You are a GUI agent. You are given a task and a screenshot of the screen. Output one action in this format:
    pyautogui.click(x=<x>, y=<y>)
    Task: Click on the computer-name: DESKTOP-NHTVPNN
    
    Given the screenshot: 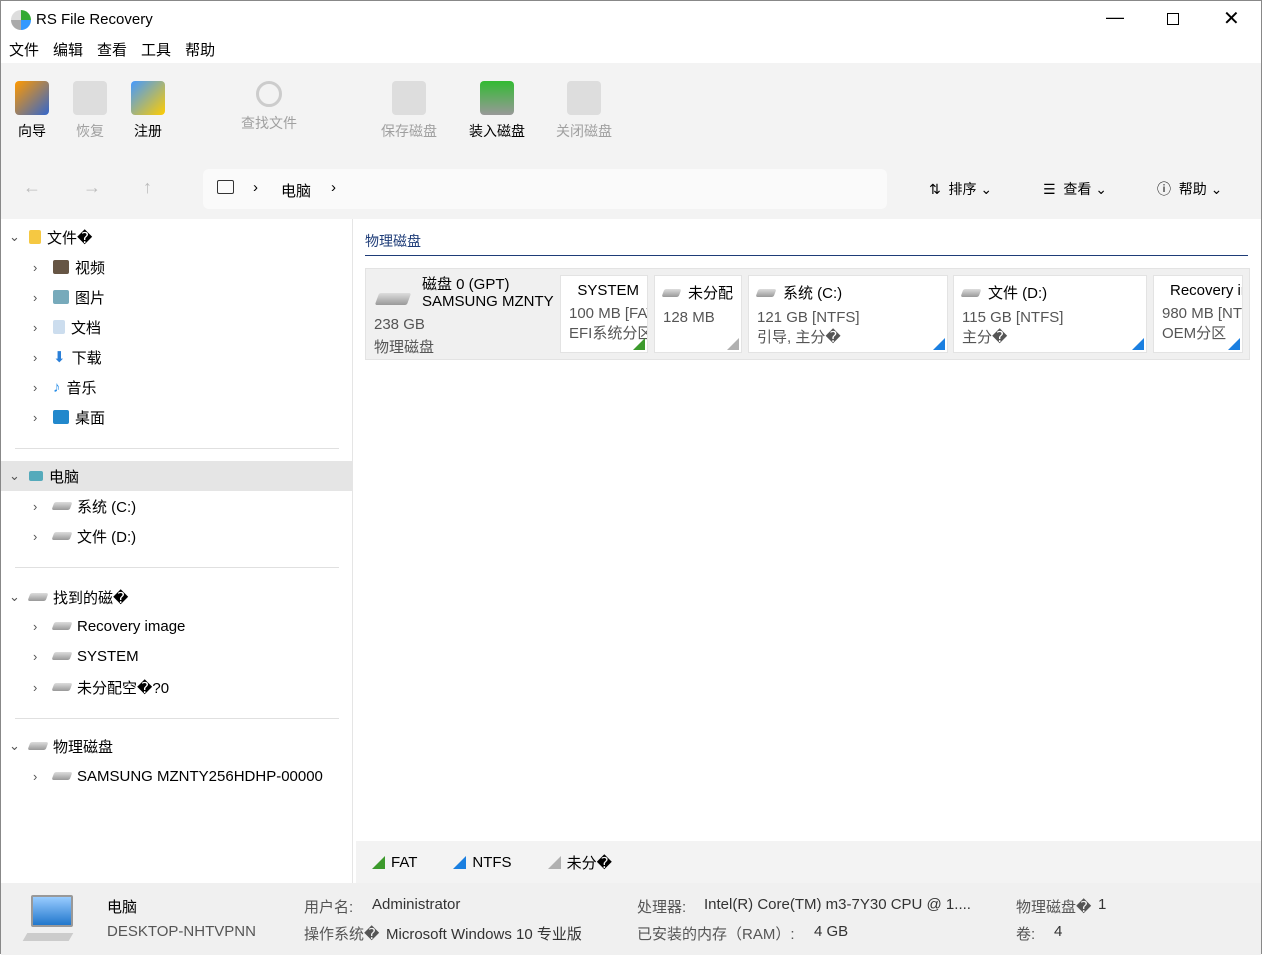 What is the action you would take?
    pyautogui.click(x=181, y=931)
    